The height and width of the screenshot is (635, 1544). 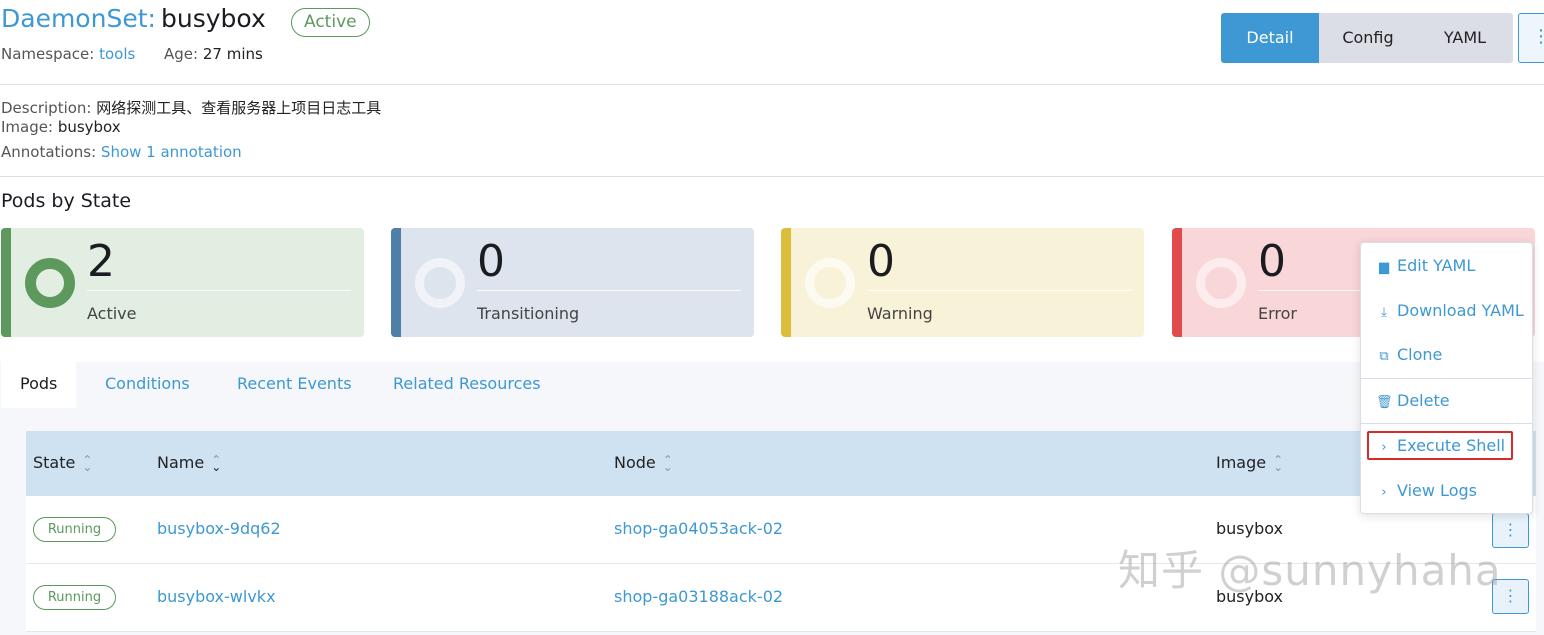 I want to click on annotations-row: Annotations: Show 1 annotation, so click(x=121, y=152).